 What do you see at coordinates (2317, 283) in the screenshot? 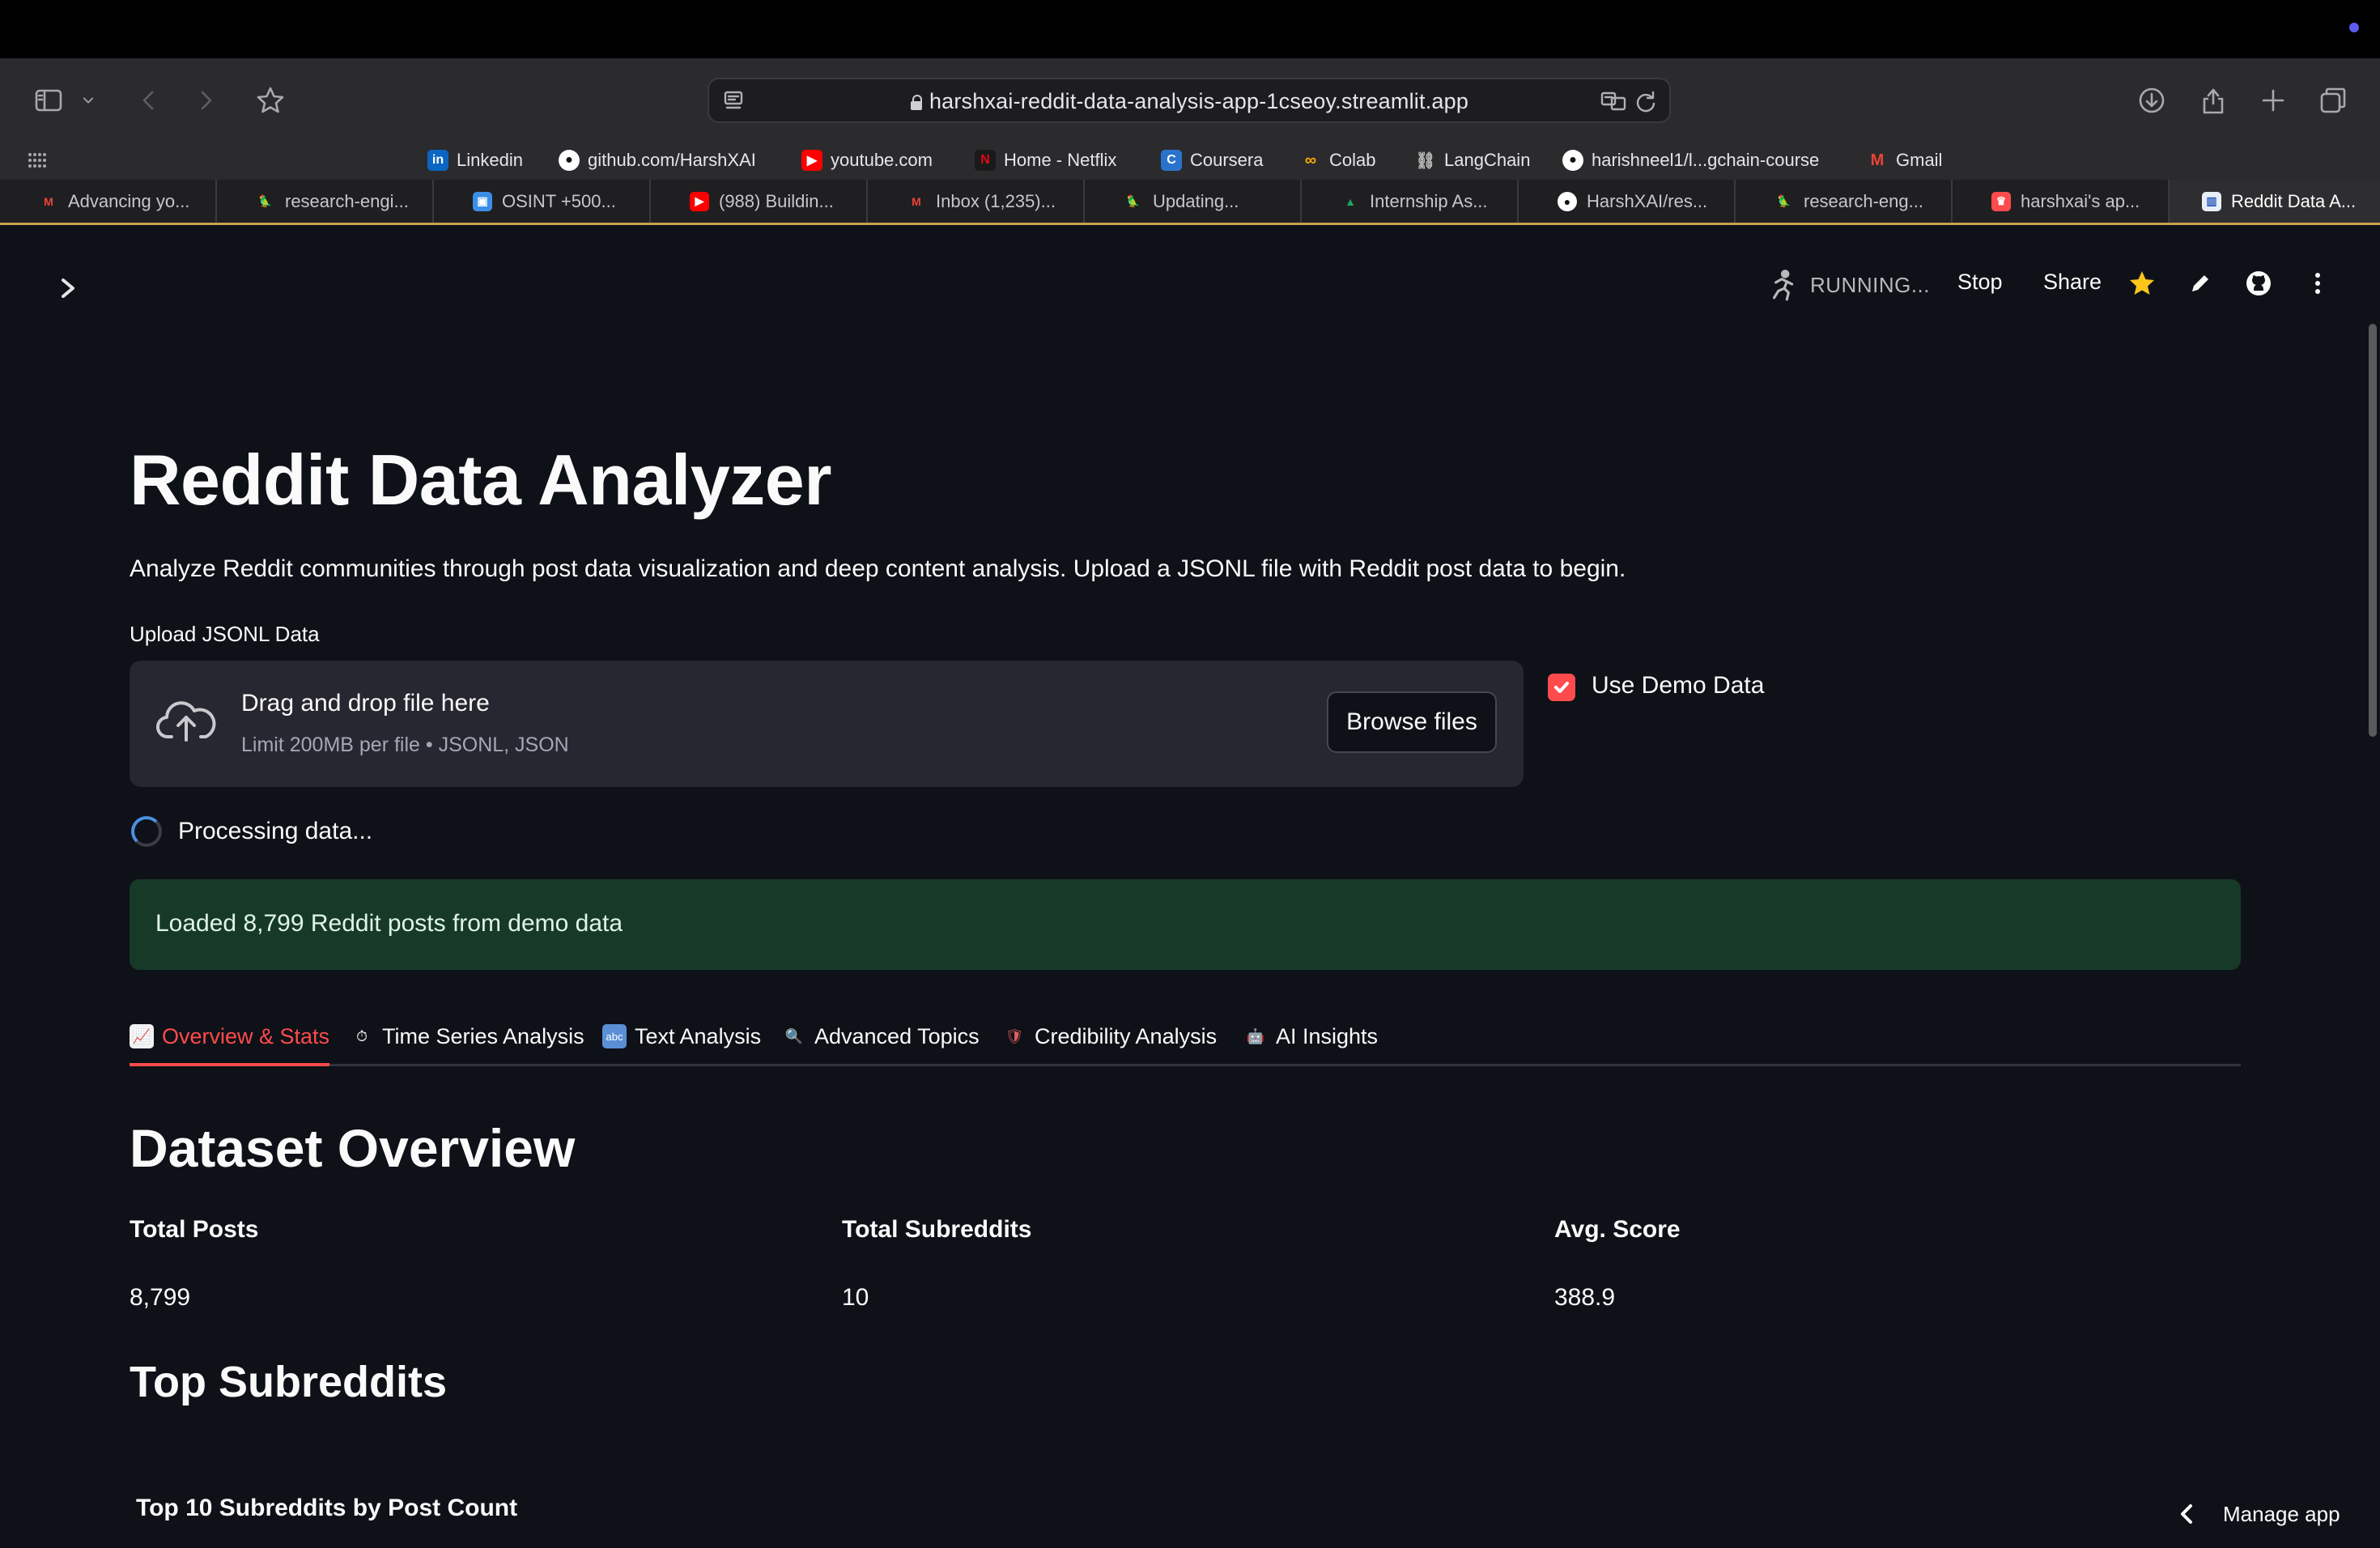
I see `more-menu-icon` at bounding box center [2317, 283].